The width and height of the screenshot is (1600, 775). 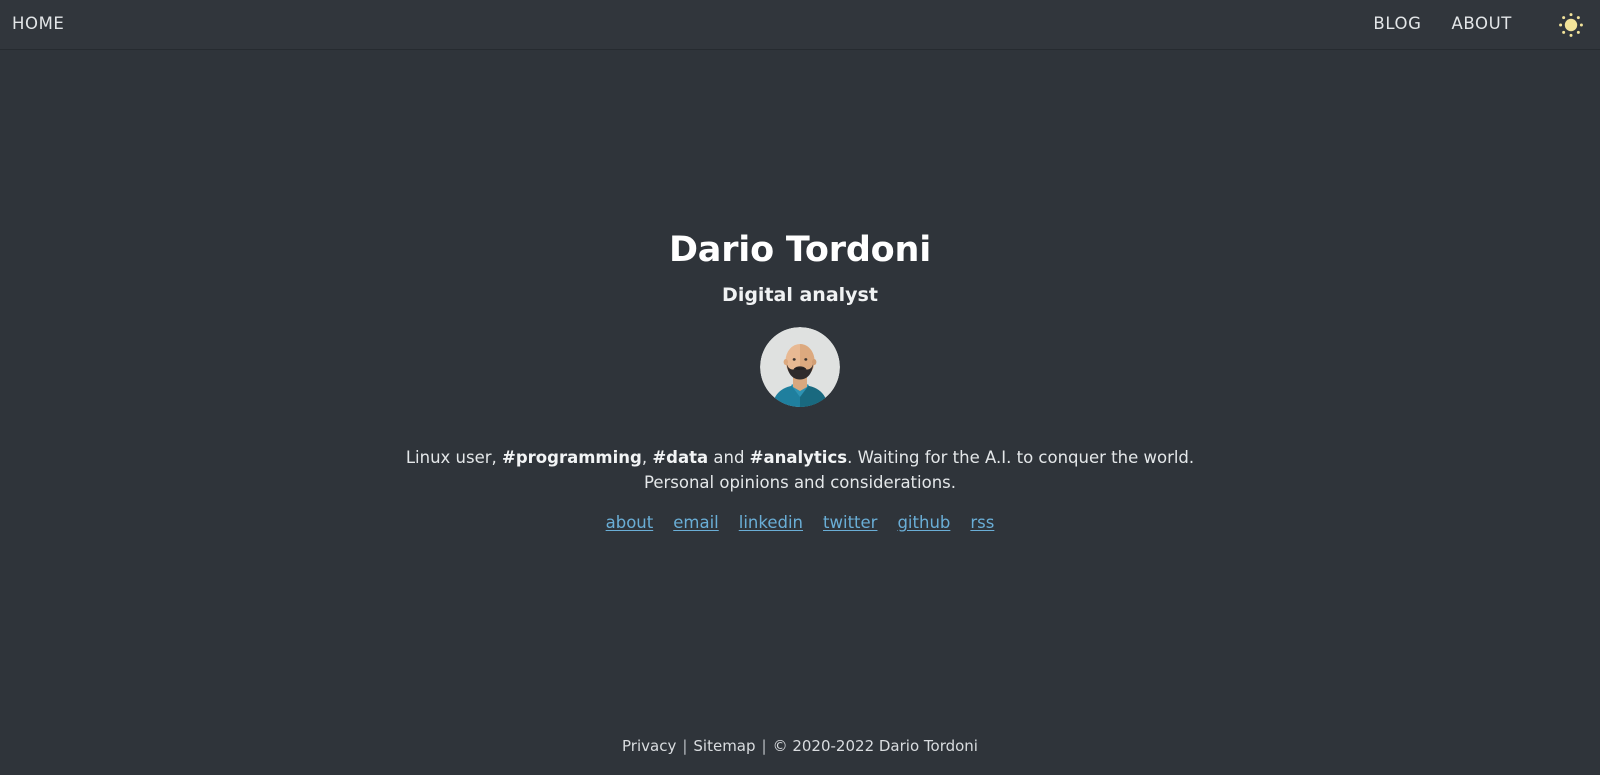 What do you see at coordinates (724, 746) in the screenshot?
I see `footer-link-sitemap: Sitemap` at bounding box center [724, 746].